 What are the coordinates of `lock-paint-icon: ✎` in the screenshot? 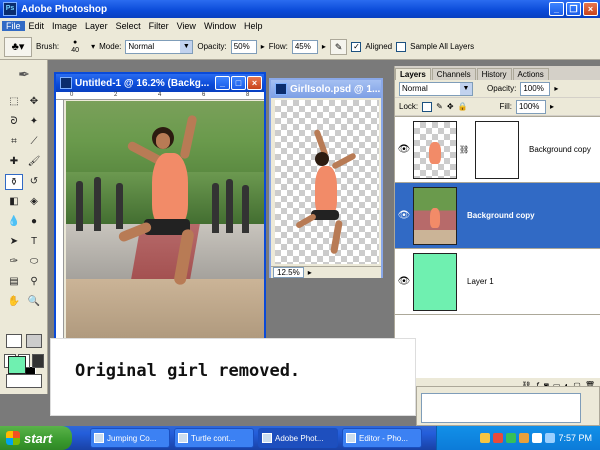 It's located at (439, 106).